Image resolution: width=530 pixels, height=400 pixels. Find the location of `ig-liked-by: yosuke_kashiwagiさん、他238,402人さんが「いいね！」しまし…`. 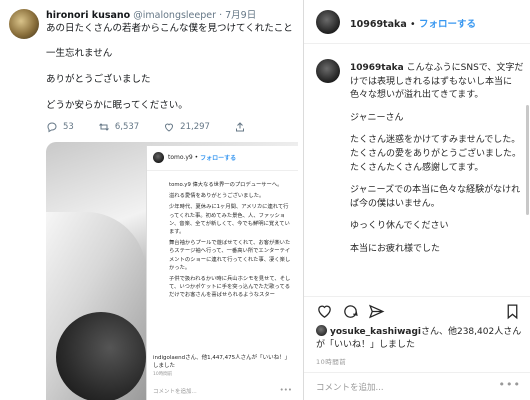

ig-liked-by: yosuke_kashiwagiさん、他238,402人さんが「いいね！」しまし… is located at coordinates (421, 338).